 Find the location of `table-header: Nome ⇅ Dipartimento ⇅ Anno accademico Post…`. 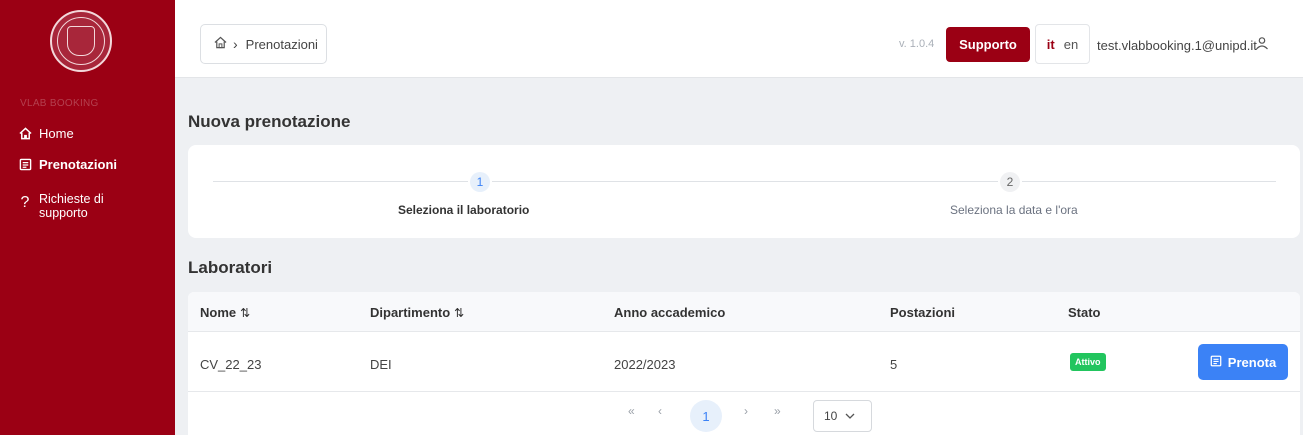

table-header: Nome ⇅ Dipartimento ⇅ Anno accademico Post… is located at coordinates (744, 312).